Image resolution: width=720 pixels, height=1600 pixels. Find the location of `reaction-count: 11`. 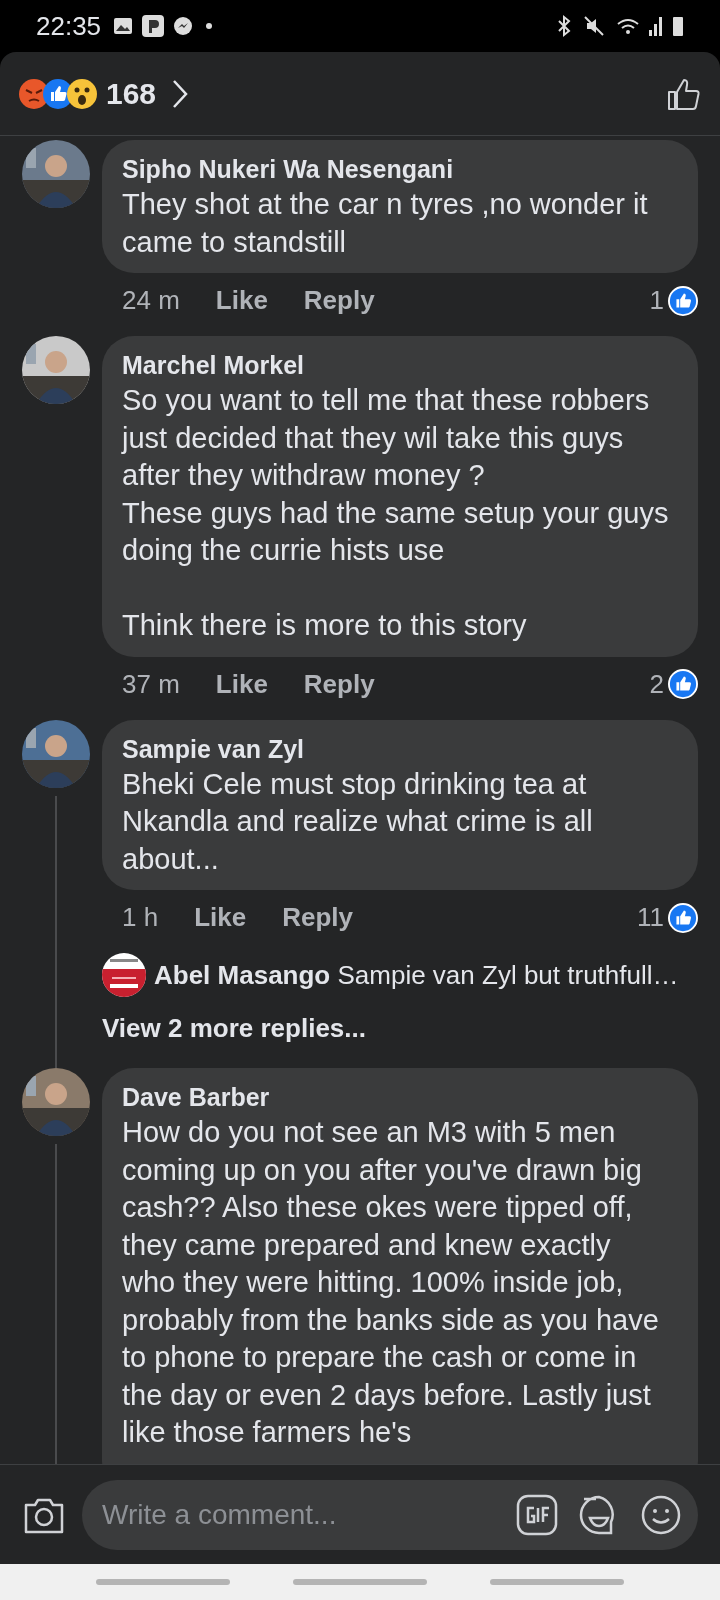

reaction-count: 11 is located at coordinates (650, 917).